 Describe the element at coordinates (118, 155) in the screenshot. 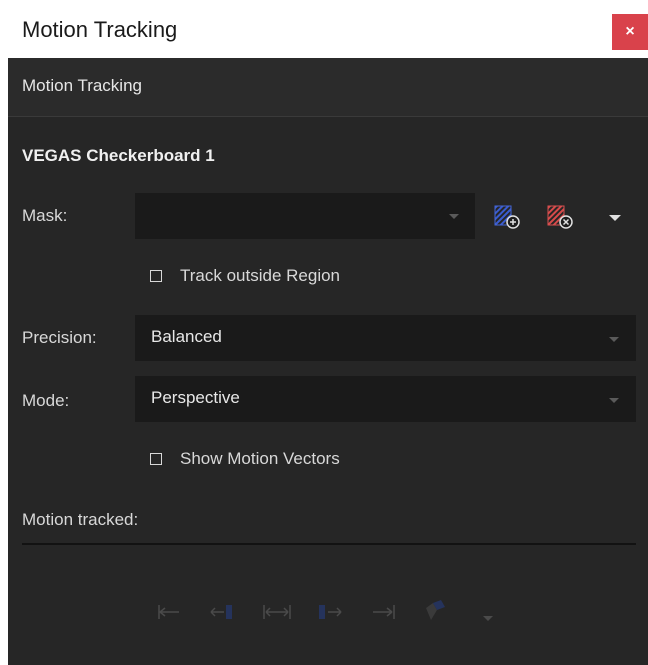

I see `effect-name: VEGAS Checkerboard 1` at that location.